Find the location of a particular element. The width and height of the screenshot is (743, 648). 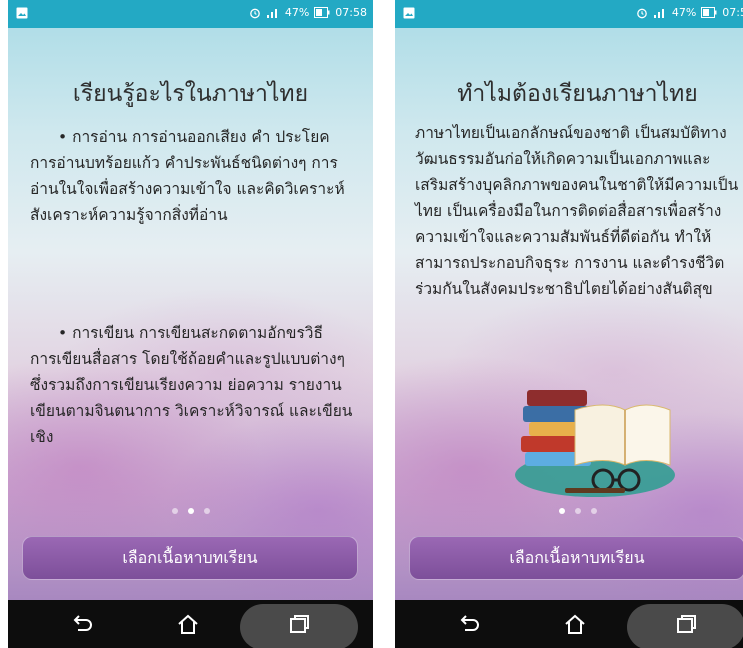

clock: 07:58 is located at coordinates (351, 12).